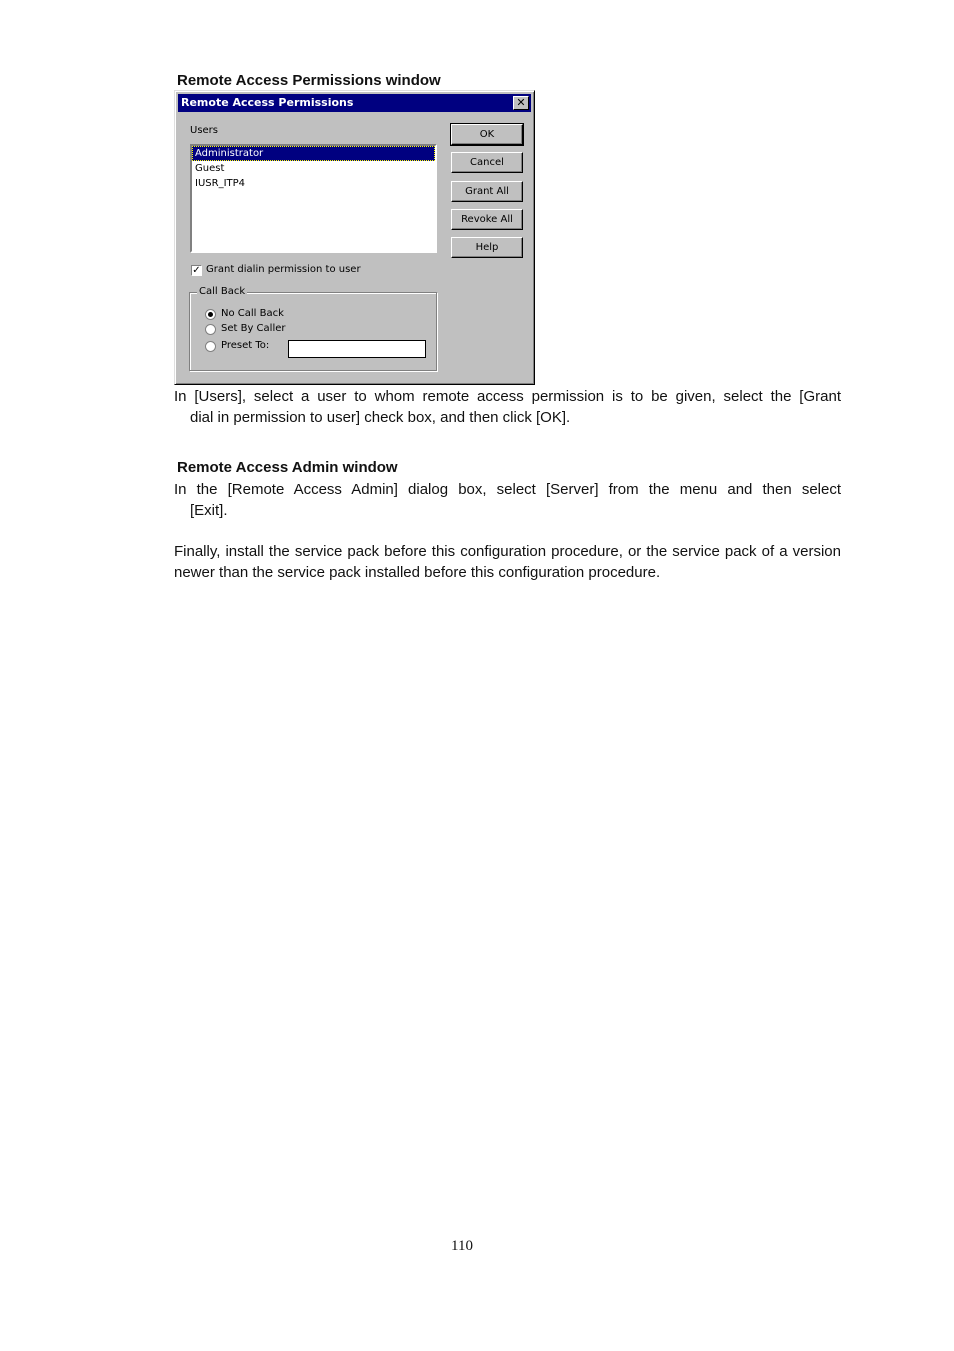  What do you see at coordinates (245, 345) in the screenshot?
I see `preset-to-label: Preset To:` at bounding box center [245, 345].